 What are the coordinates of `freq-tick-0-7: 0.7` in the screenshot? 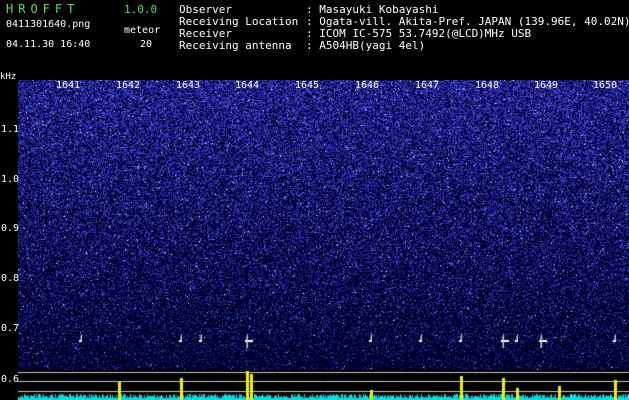 It's located at (10, 328).